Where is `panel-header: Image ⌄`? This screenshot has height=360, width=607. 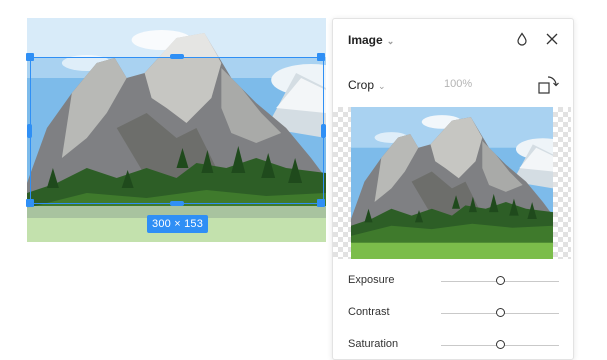
panel-header: Image ⌄ is located at coordinates (453, 39).